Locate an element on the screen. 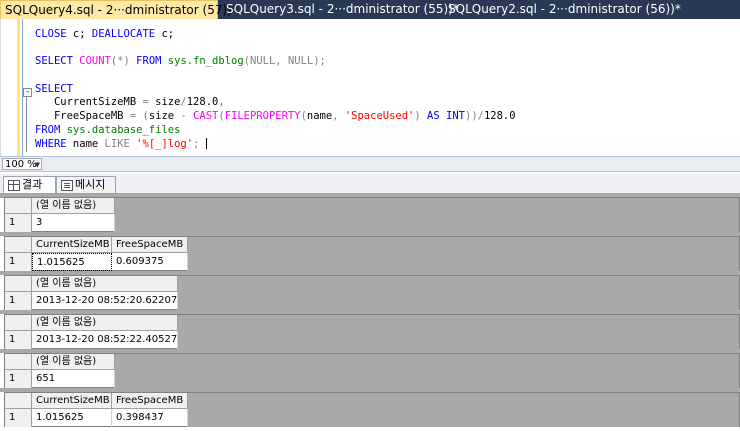  zoom-value: 100 % is located at coordinates (21, 164).